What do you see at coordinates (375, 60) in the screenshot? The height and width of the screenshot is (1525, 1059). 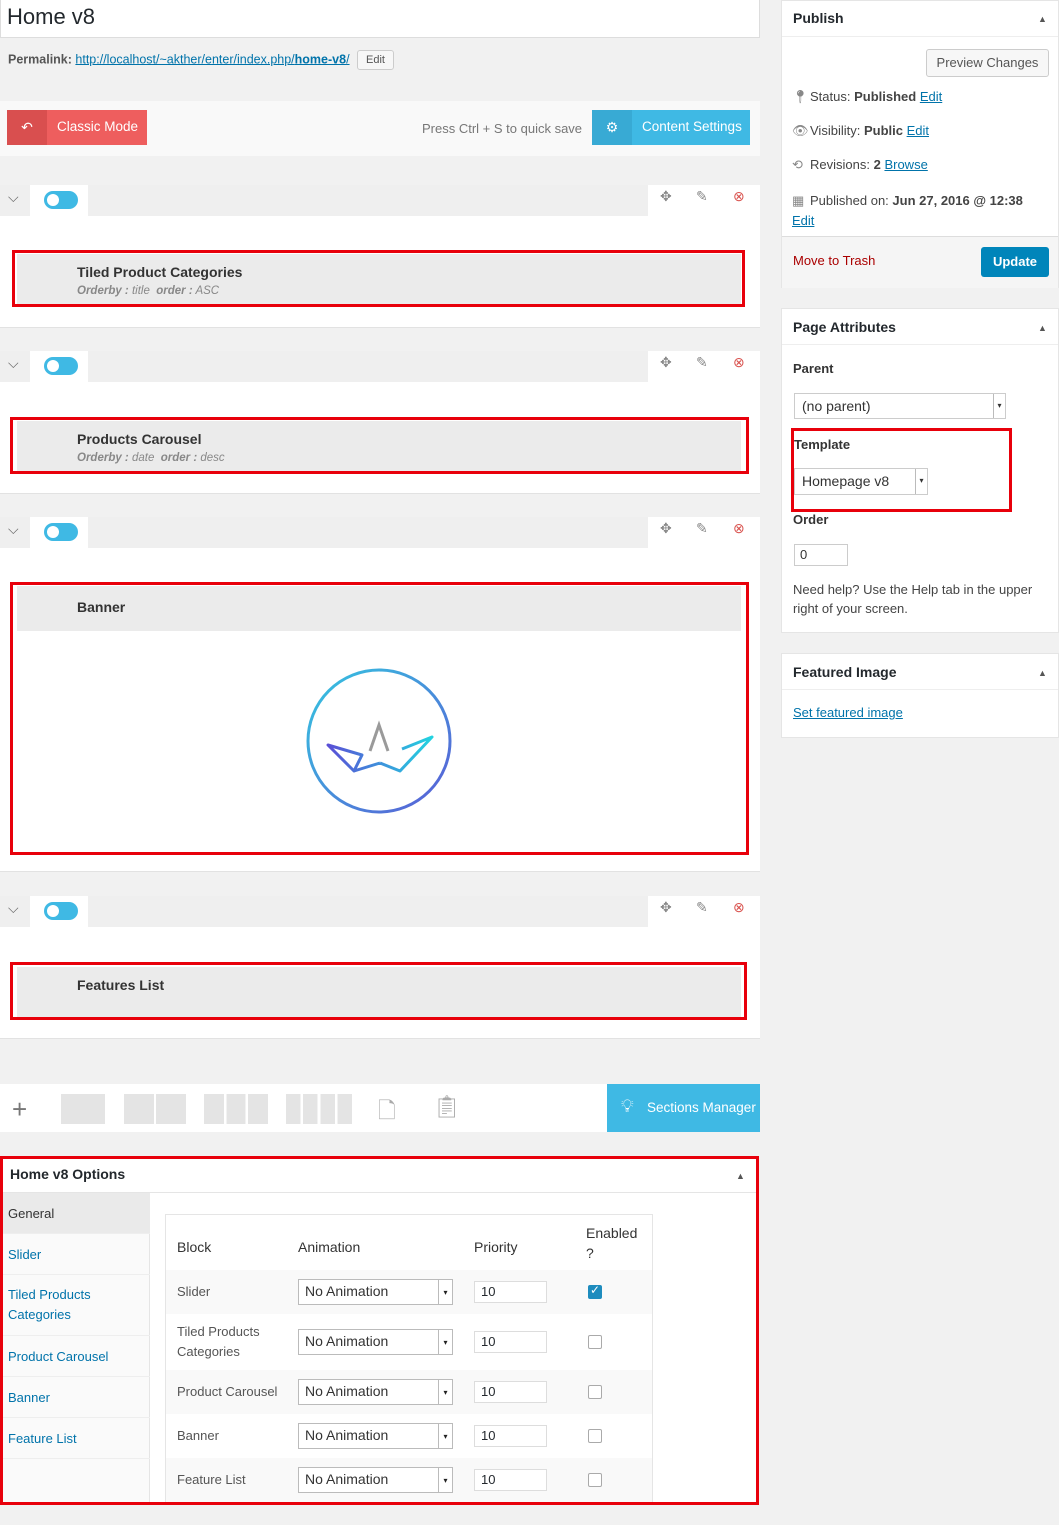 I see `permalink-edit-button: Edit` at bounding box center [375, 60].